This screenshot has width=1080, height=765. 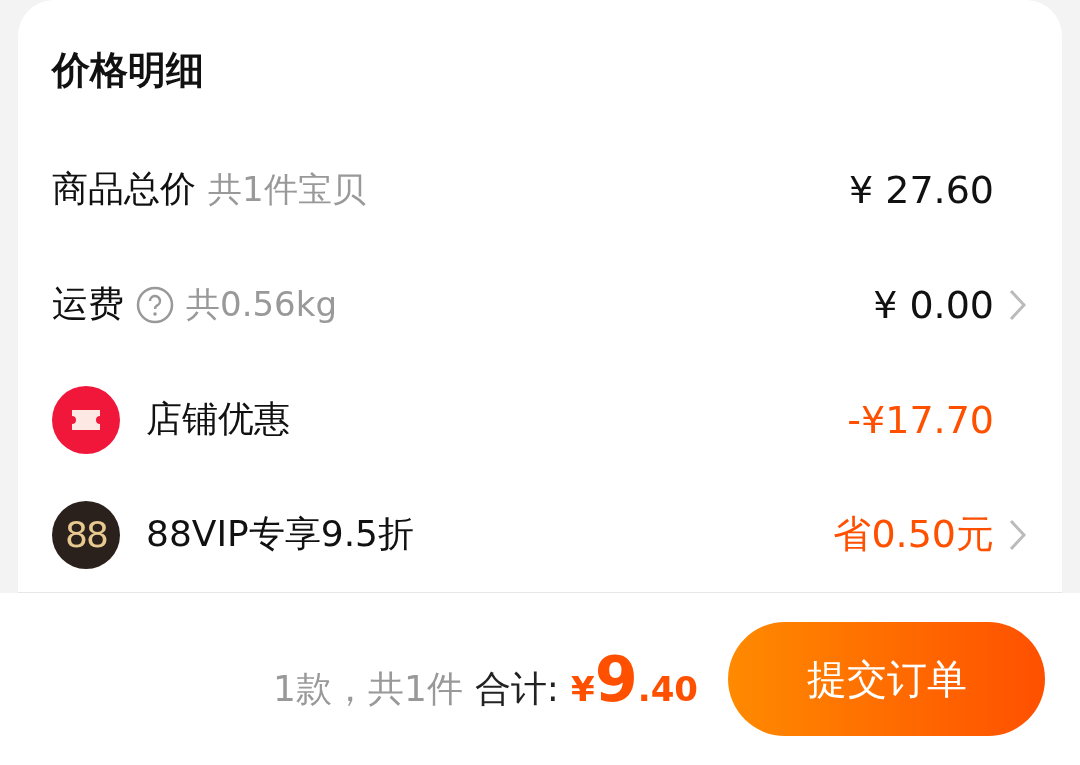 I want to click on item-count: 1款，共1件, so click(x=368, y=688).